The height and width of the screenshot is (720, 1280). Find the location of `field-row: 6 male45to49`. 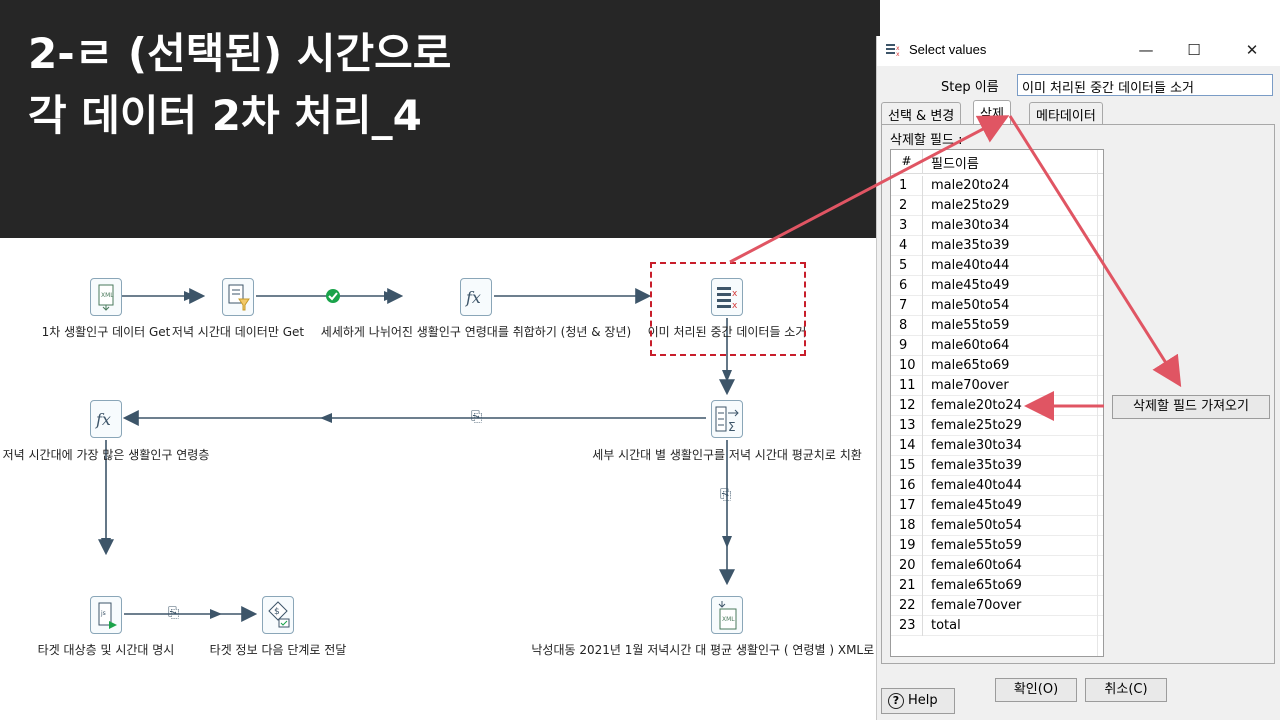

field-row: 6 male45to49 is located at coordinates (997, 286).